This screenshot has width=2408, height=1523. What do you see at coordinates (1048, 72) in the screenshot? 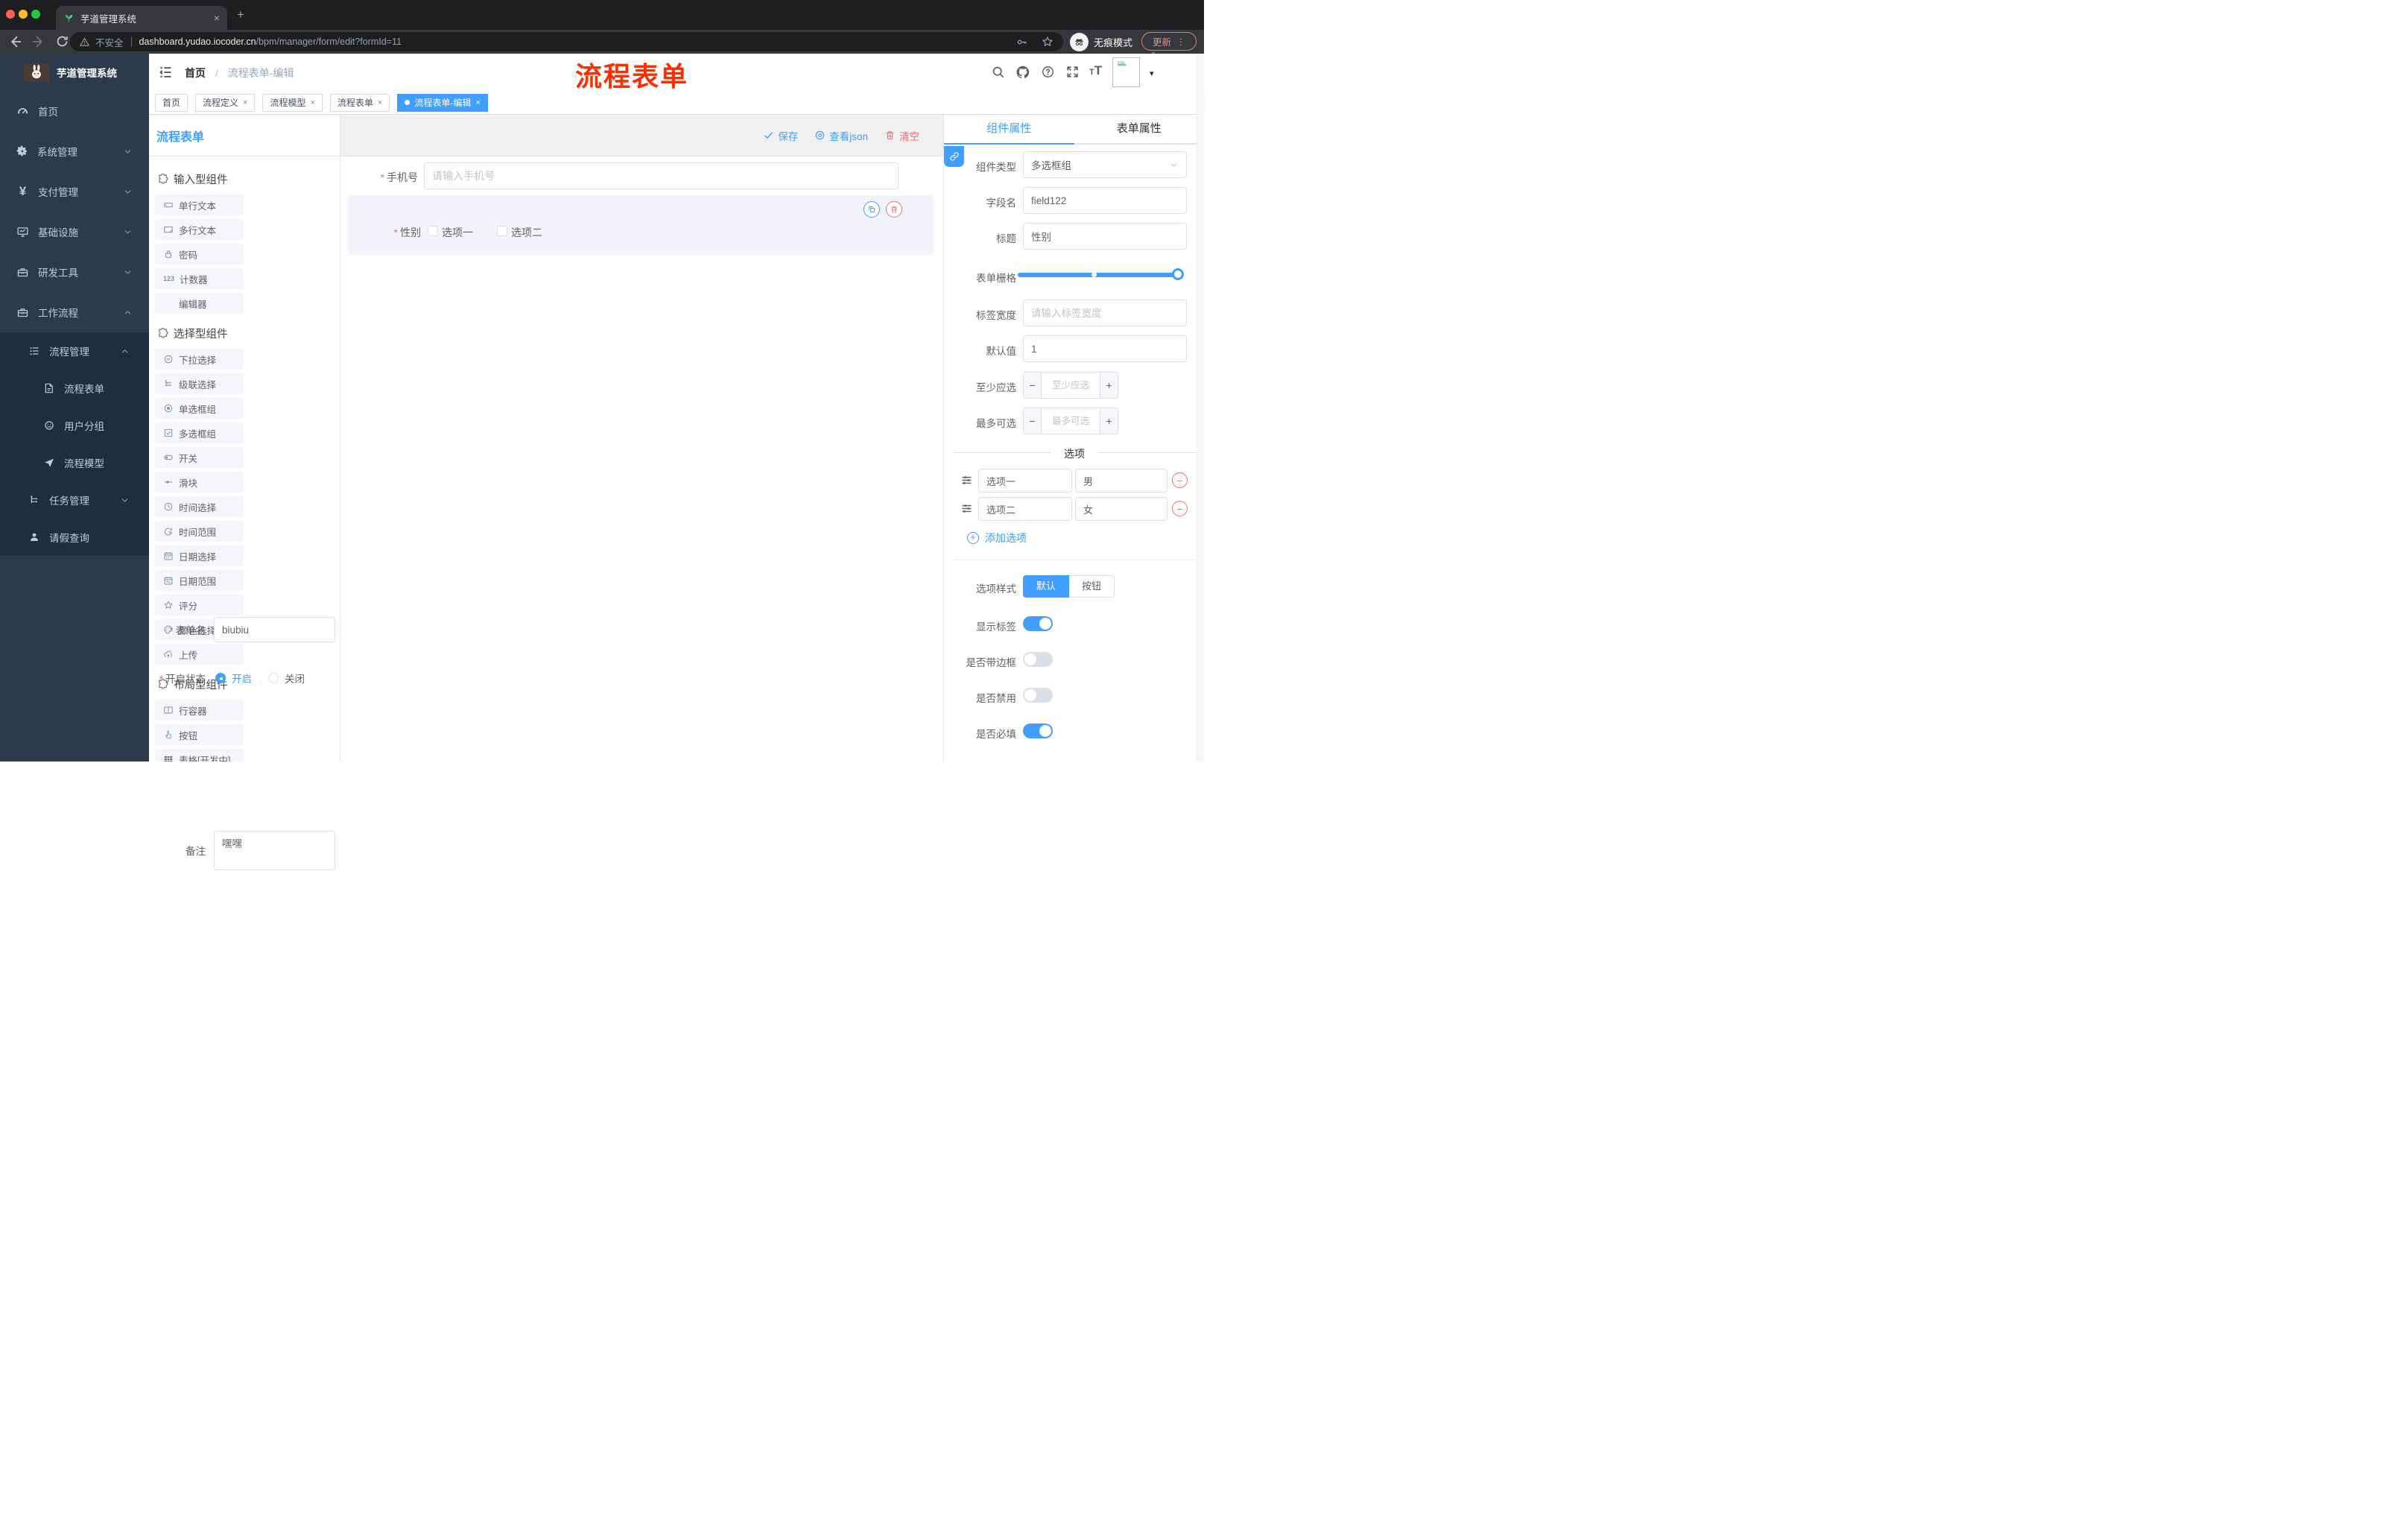
I see `question-icon` at bounding box center [1048, 72].